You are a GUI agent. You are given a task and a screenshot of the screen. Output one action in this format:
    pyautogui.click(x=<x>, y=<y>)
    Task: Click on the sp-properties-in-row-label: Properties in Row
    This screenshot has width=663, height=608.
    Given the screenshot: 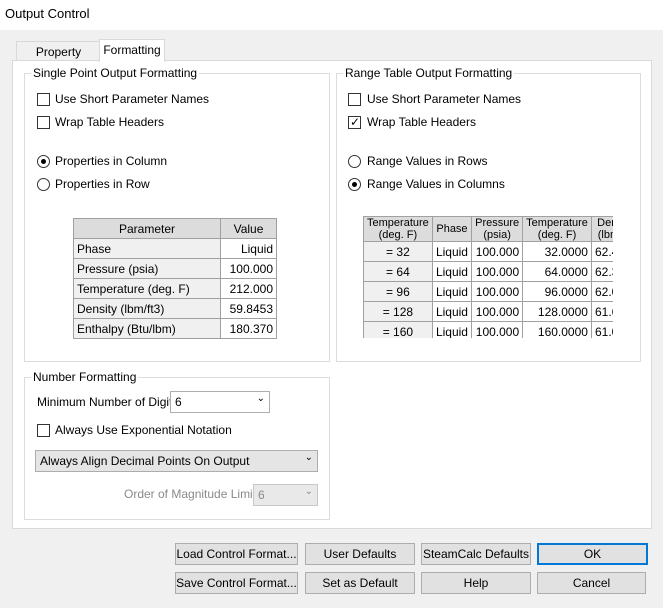 What is the action you would take?
    pyautogui.click(x=102, y=184)
    